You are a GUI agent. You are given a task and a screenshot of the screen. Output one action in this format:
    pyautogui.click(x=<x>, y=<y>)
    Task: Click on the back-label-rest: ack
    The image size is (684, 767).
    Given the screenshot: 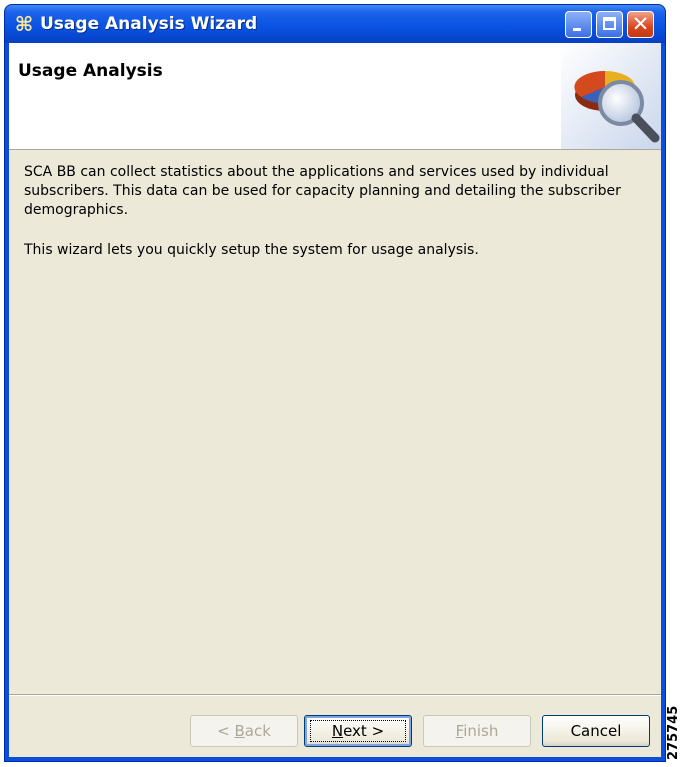 What is the action you would take?
    pyautogui.click(x=257, y=731)
    